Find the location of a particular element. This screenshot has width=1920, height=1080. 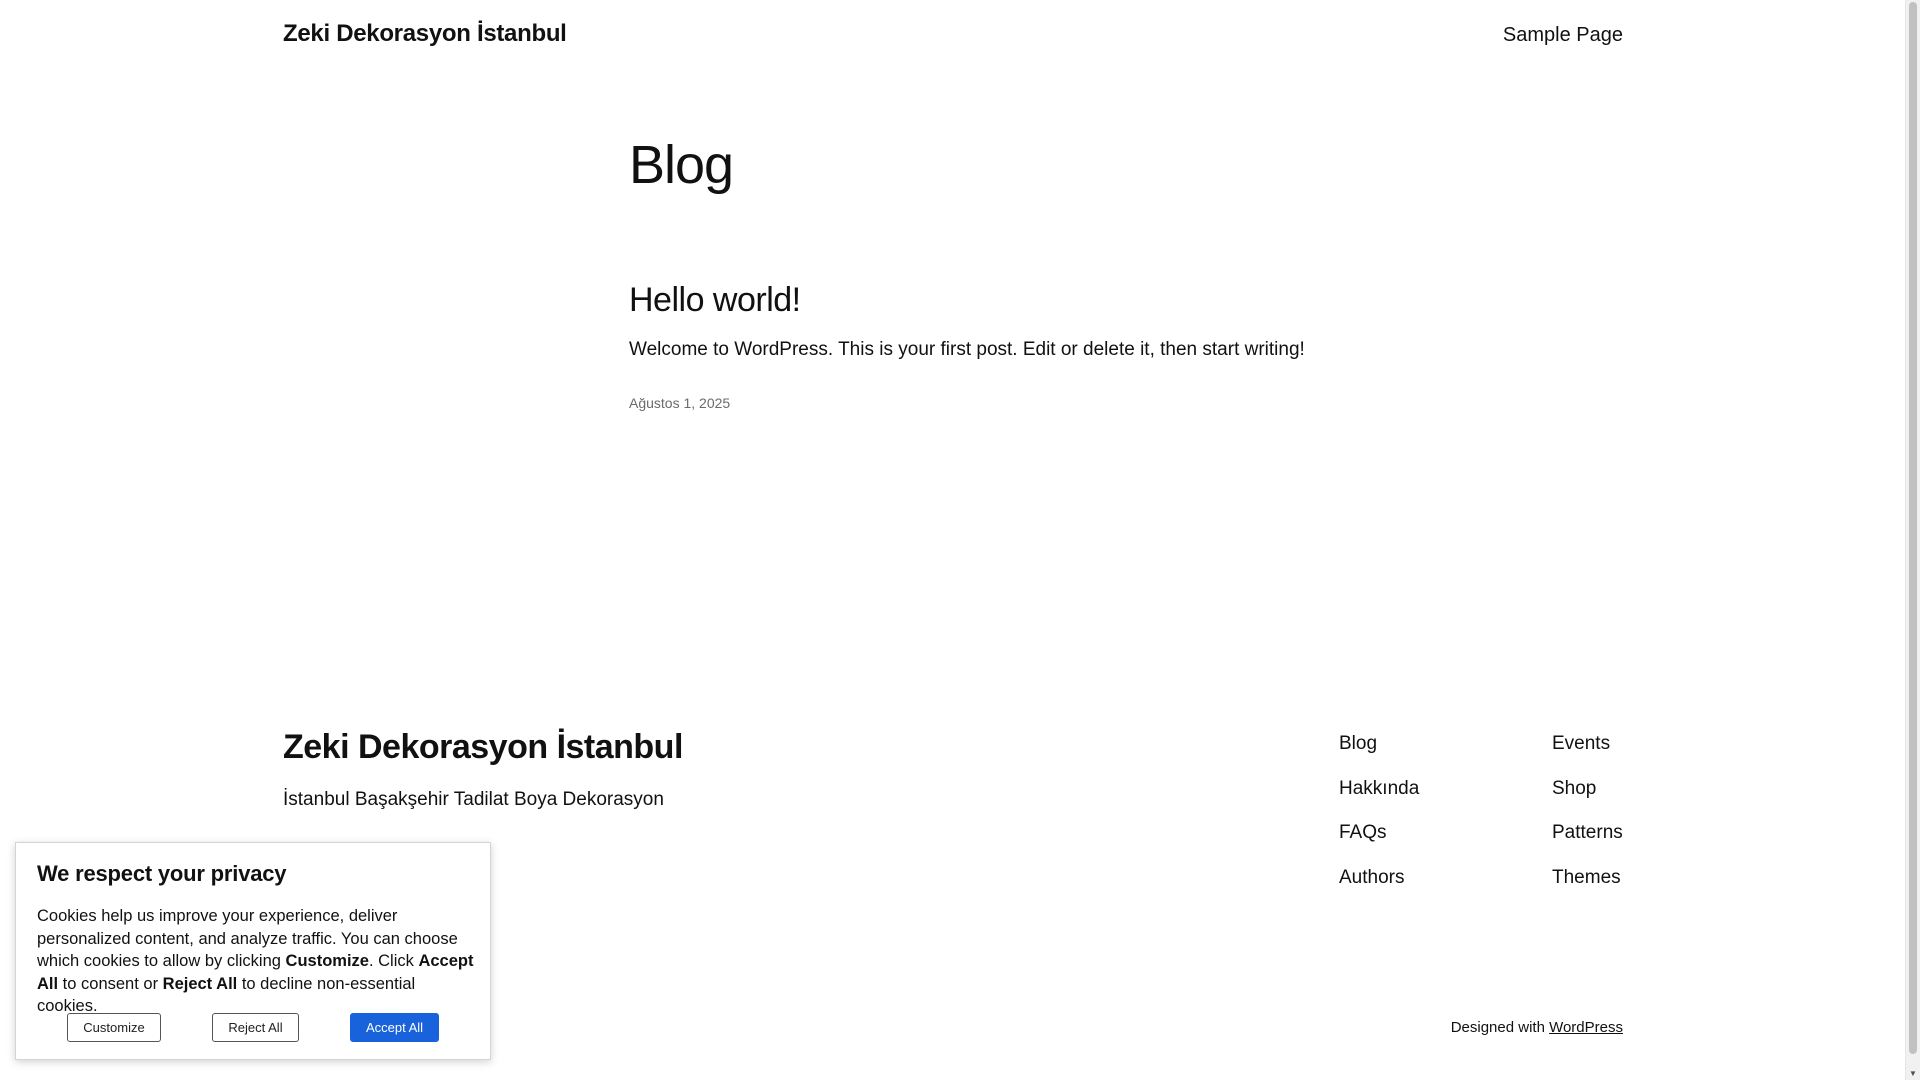

site-title-link: Zeki Dekorasyon İstanbul is located at coordinates (425, 34).